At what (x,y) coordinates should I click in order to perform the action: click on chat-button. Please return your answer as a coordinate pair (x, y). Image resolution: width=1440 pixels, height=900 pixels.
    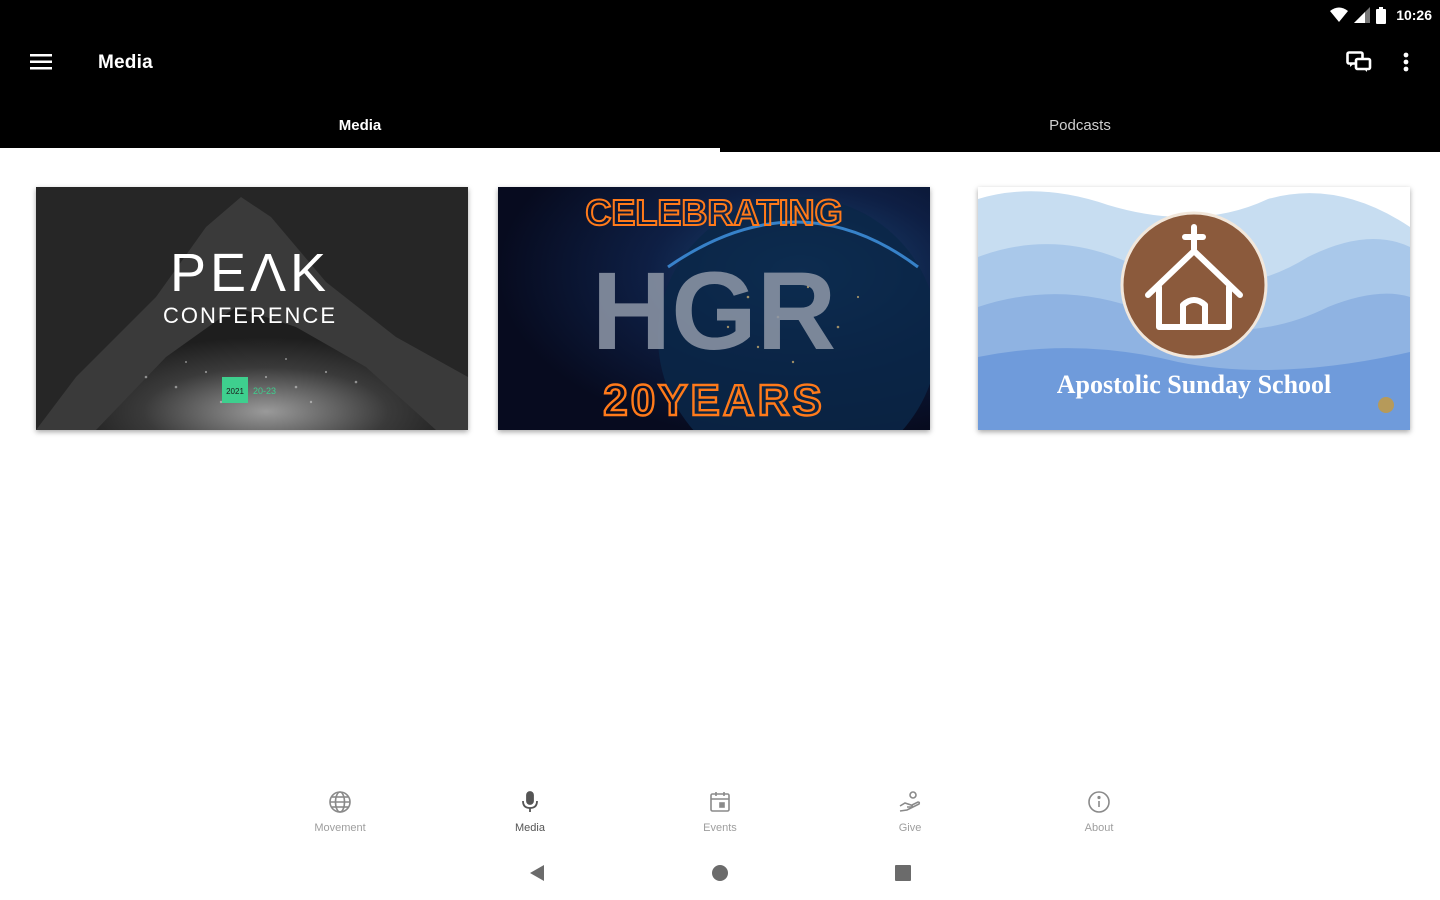
    Looking at the image, I should click on (1359, 64).